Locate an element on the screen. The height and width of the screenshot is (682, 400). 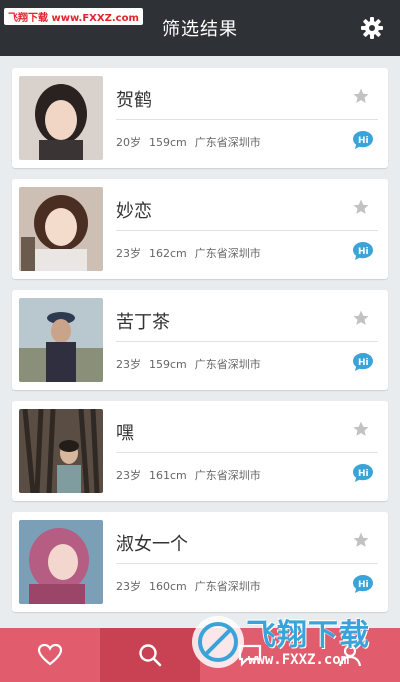
result-info: 23岁 162cm 广东省深圳市 is located at coordinates (192, 253).